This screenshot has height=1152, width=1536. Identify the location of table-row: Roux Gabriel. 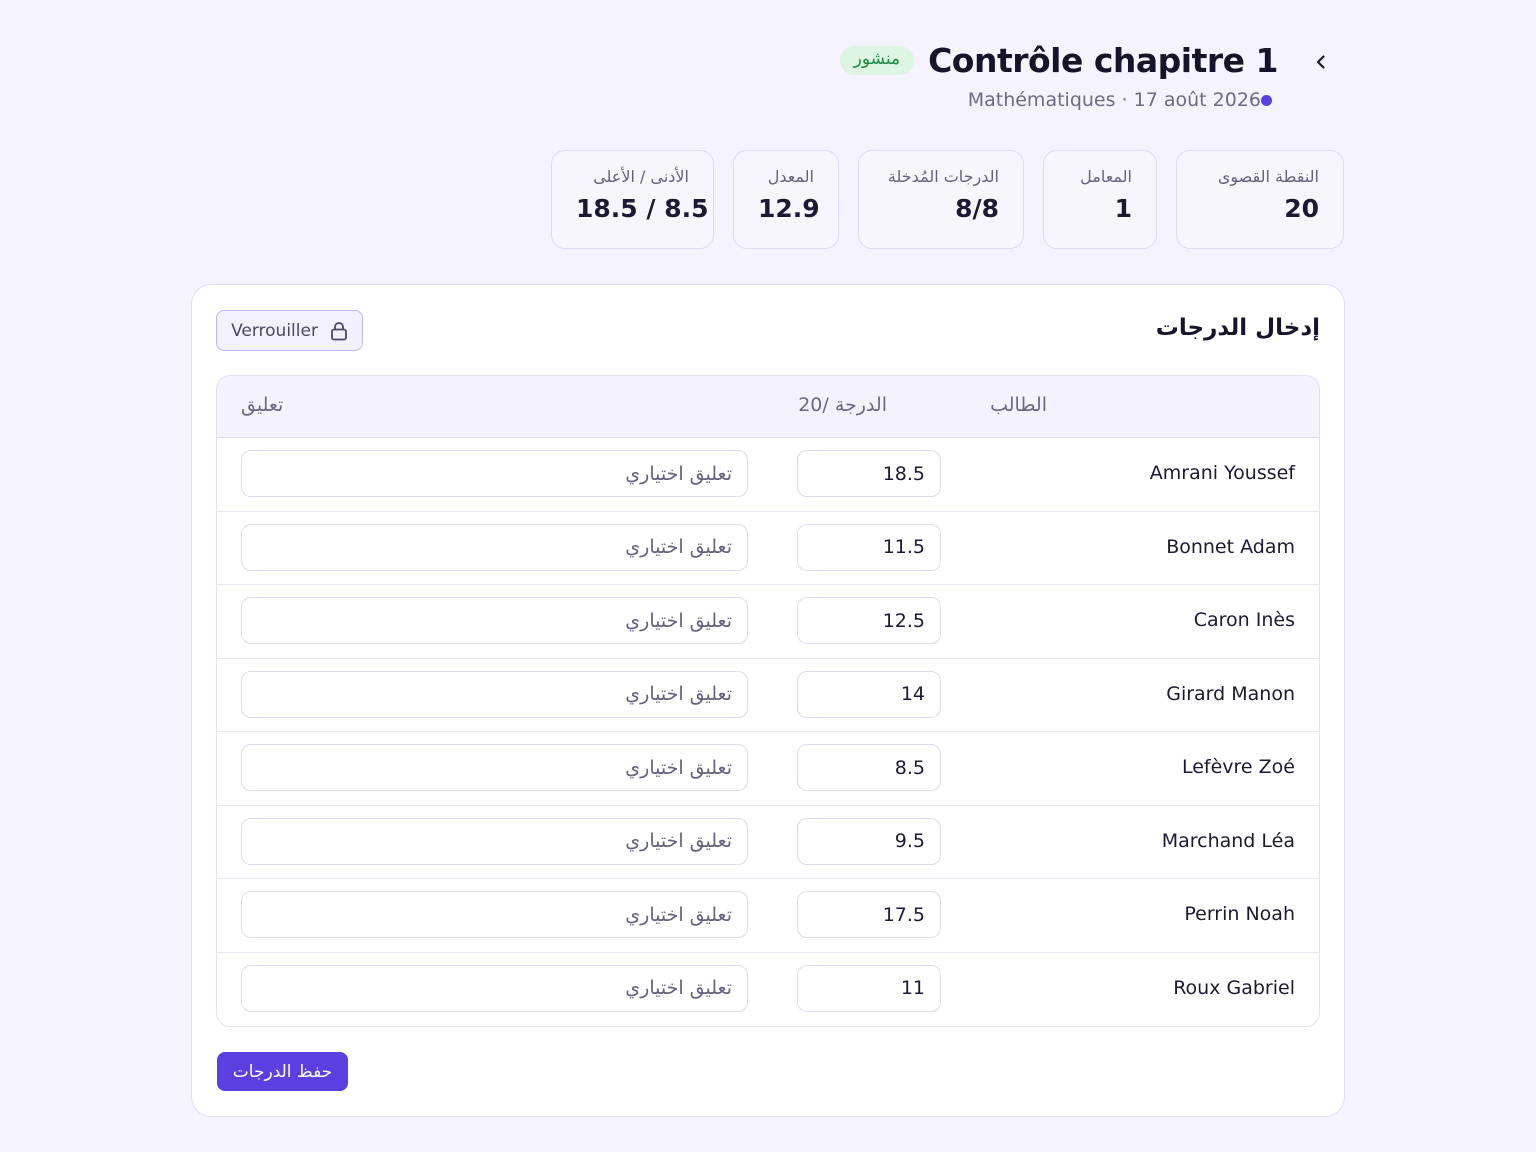
(768, 990).